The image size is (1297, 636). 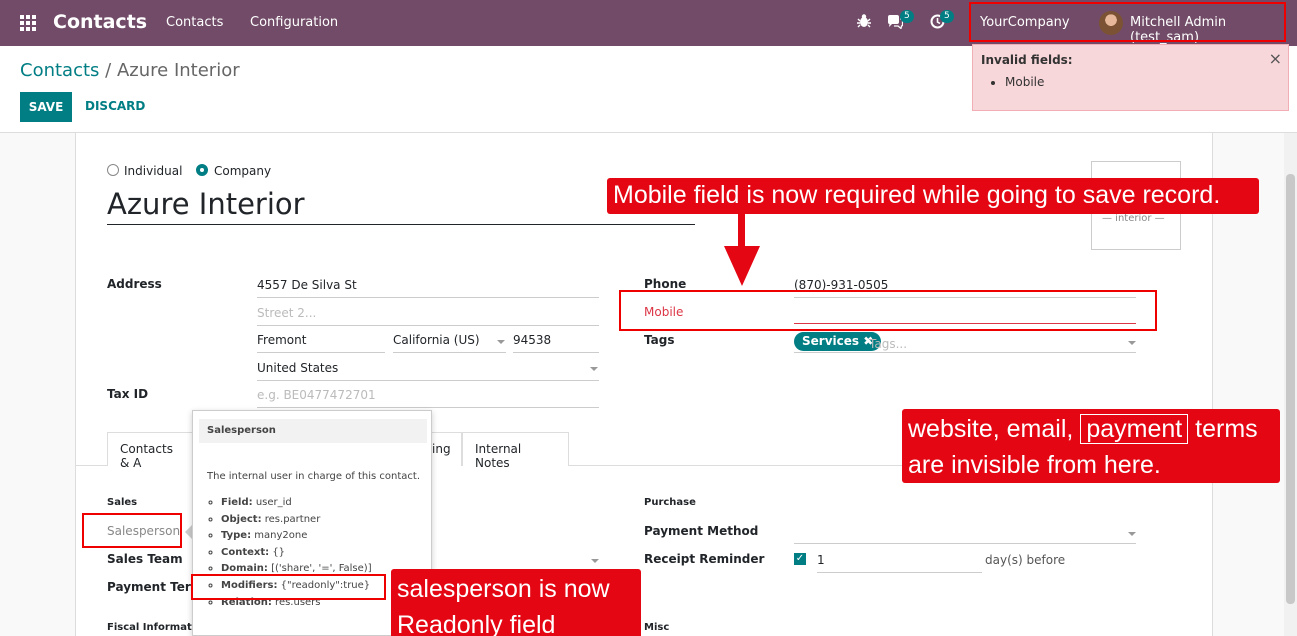 I want to click on annotation-arrow-shaft, so click(x=741, y=231).